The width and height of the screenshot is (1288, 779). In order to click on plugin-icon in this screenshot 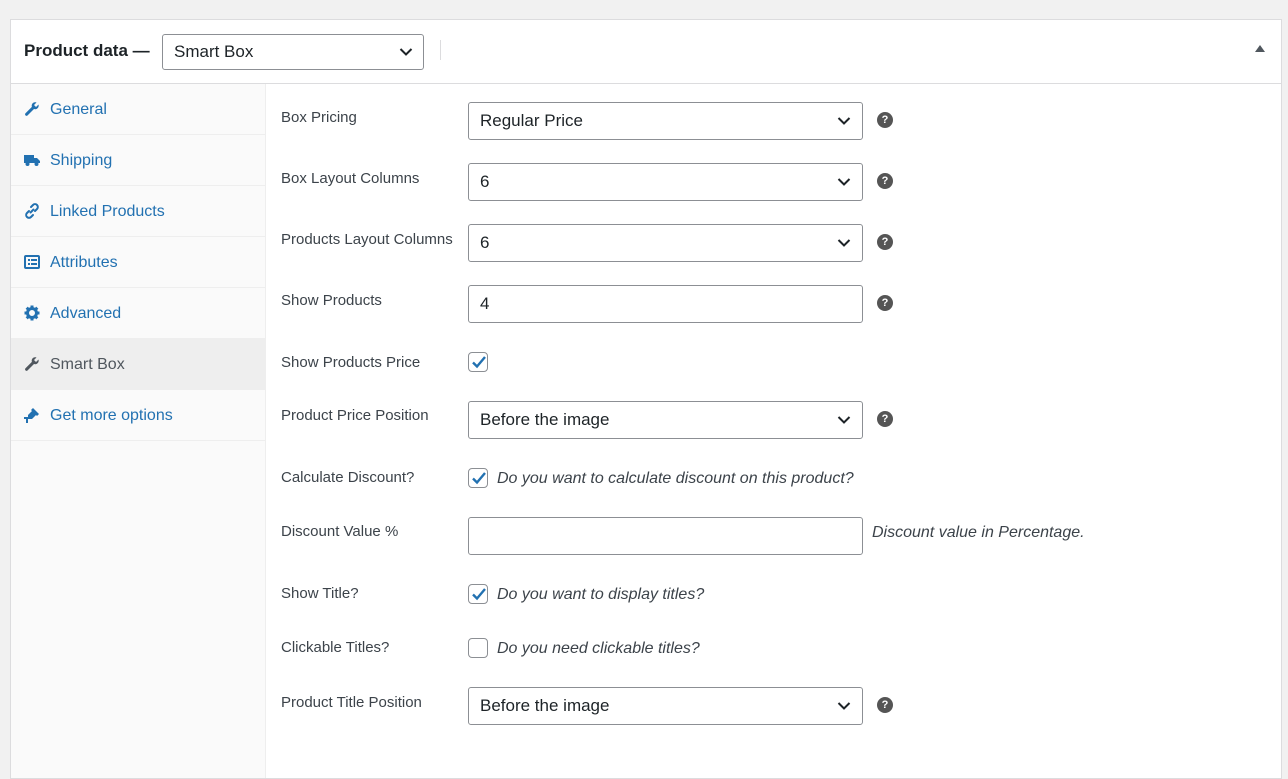, I will do `click(31, 415)`.